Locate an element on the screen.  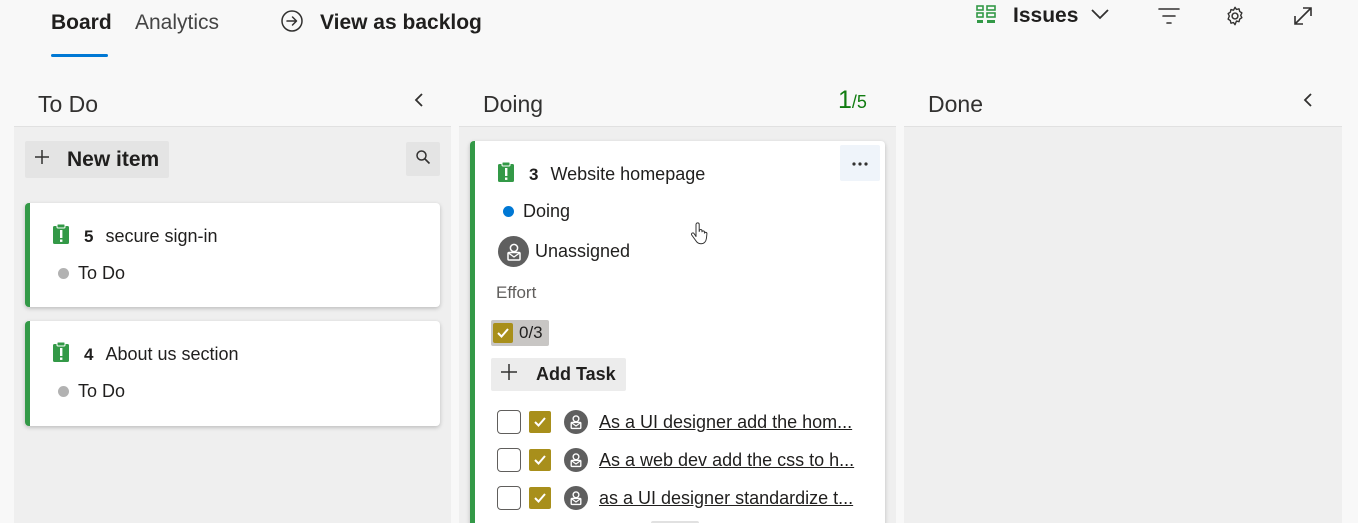
add-task-label: Add Task is located at coordinates (576, 374).